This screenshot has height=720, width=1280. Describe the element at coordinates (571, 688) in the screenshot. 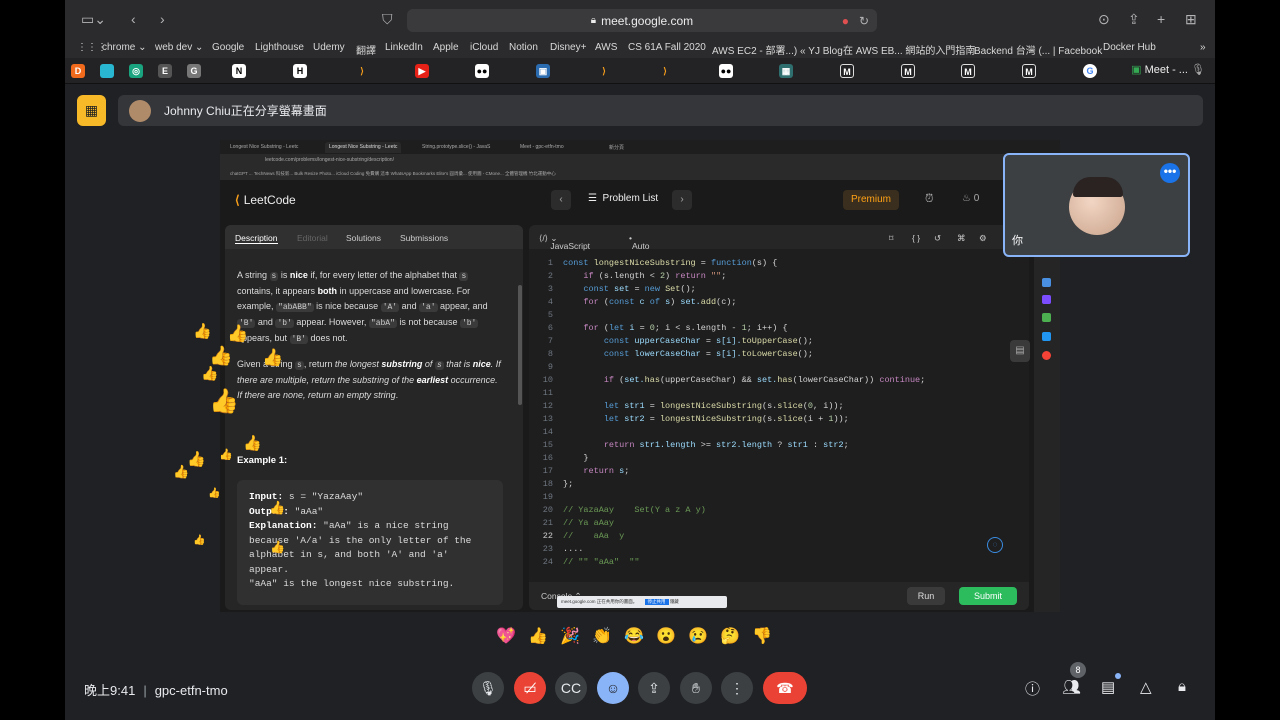

I see `captions-button: CC` at that location.